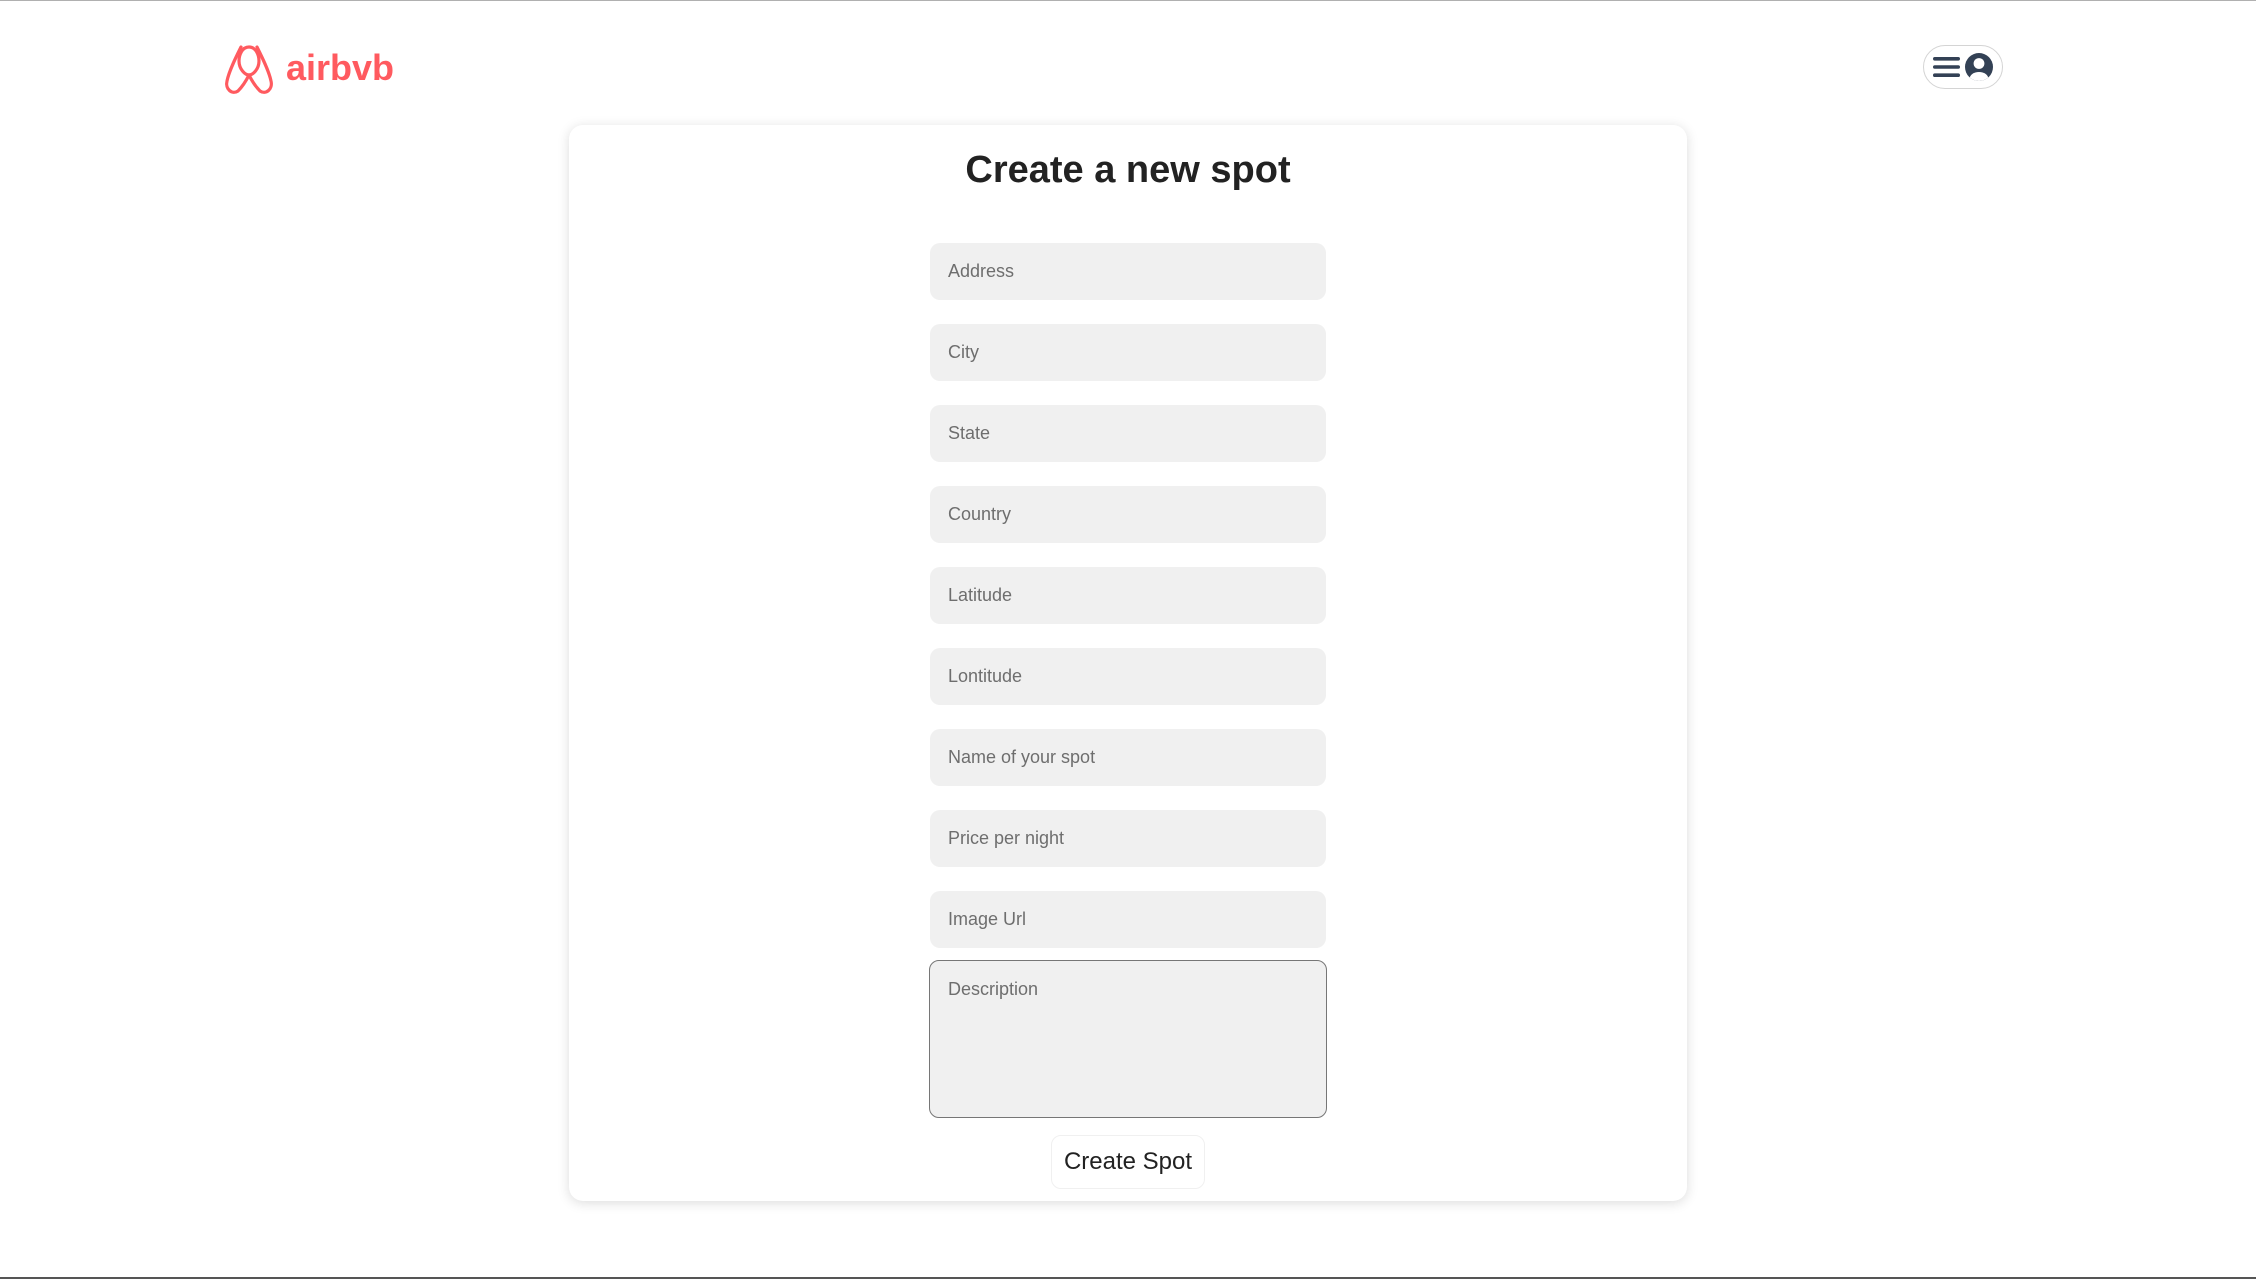  Describe the element at coordinates (1128, 919) in the screenshot. I see `image-url-input` at that location.